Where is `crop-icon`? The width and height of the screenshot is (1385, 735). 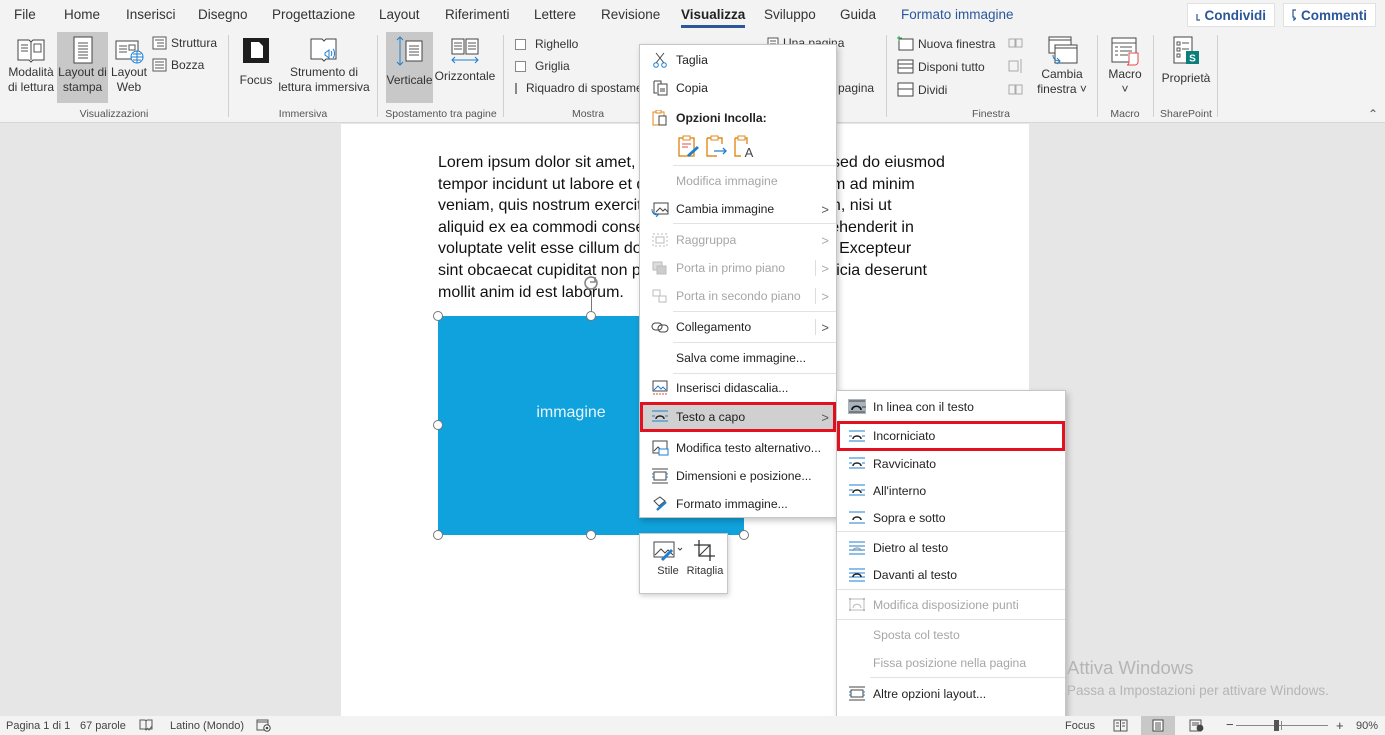
crop-icon is located at coordinates (704, 550).